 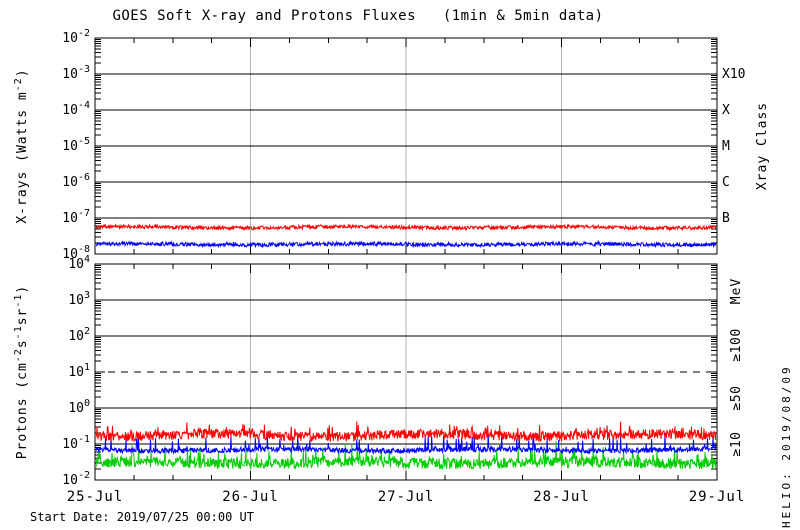 What do you see at coordinates (561, 497) in the screenshot?
I see `x-tick-label: 28-Jul` at bounding box center [561, 497].